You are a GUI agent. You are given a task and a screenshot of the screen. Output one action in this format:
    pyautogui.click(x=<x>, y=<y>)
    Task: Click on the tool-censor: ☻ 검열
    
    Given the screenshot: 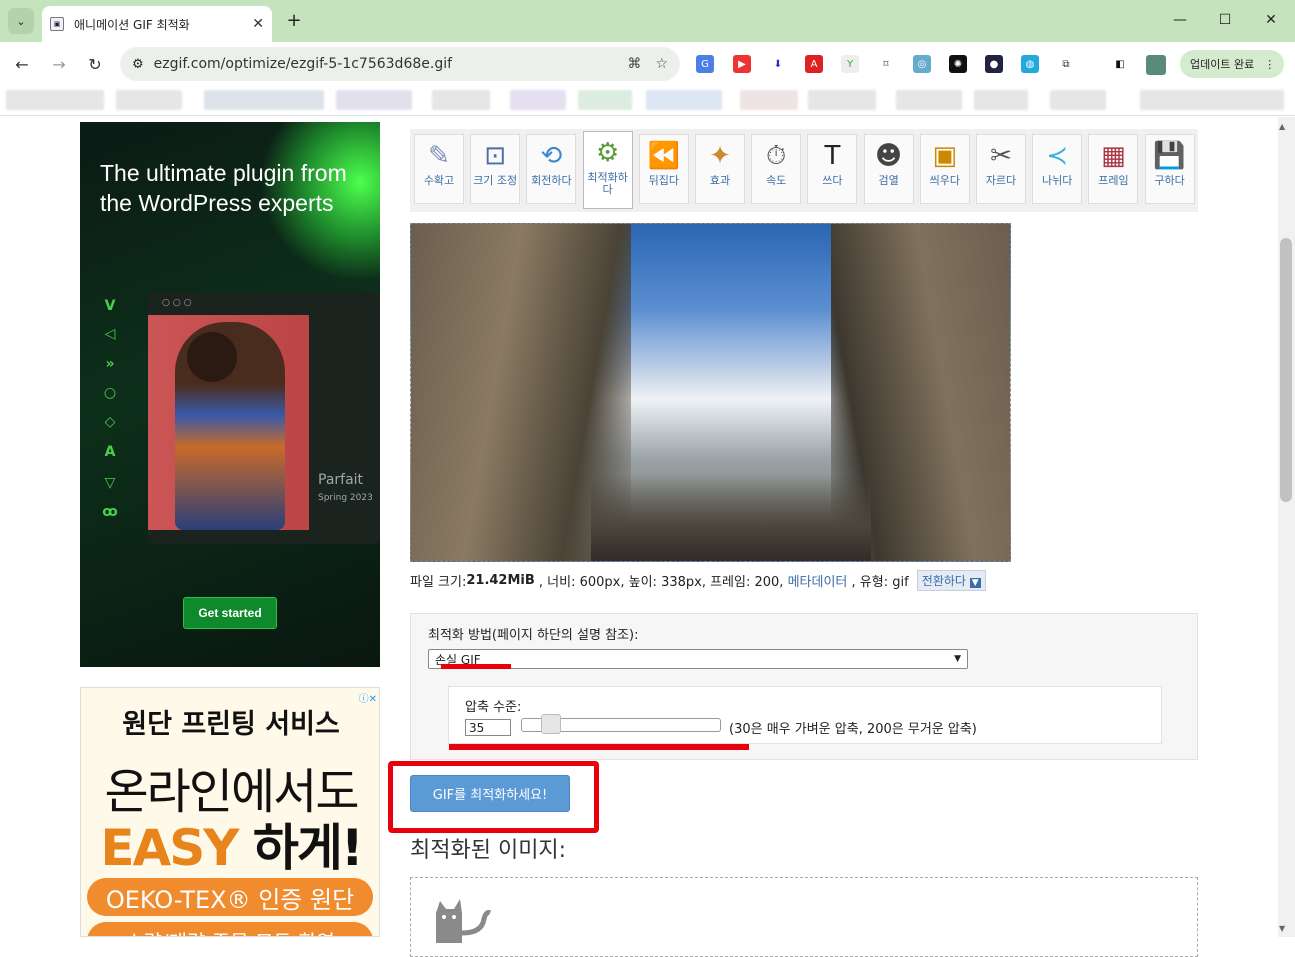 What is the action you would take?
    pyautogui.click(x=888, y=169)
    